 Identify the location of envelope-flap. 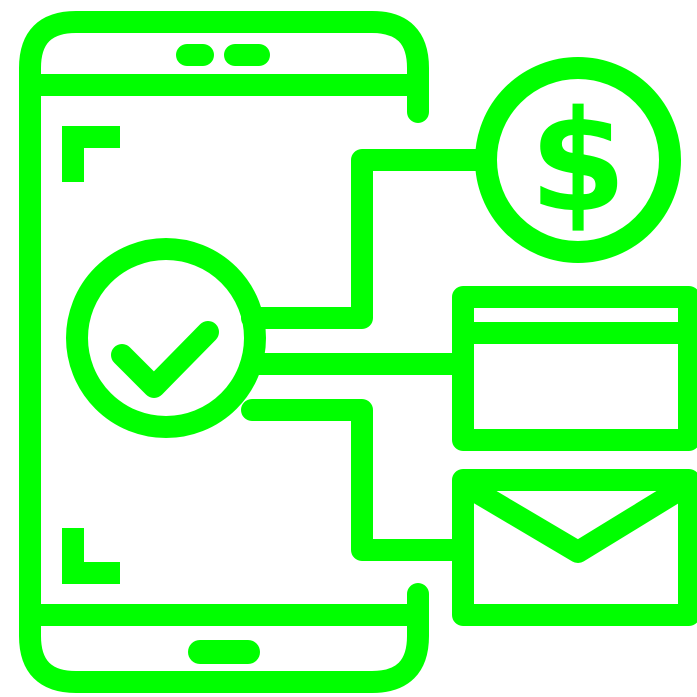
(574, 518).